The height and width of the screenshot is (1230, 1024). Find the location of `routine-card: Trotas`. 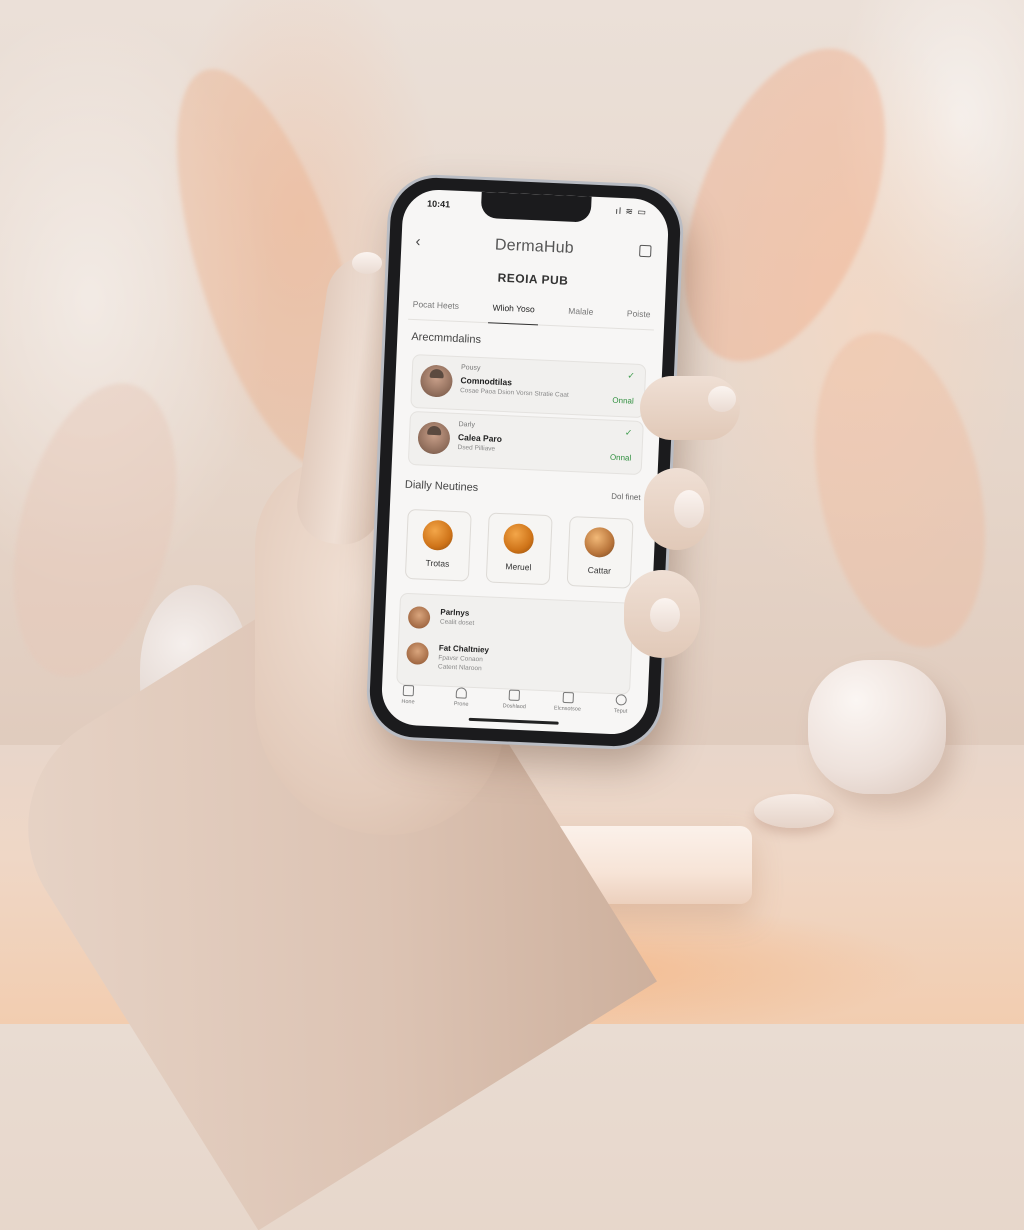

routine-card: Trotas is located at coordinates (438, 545).